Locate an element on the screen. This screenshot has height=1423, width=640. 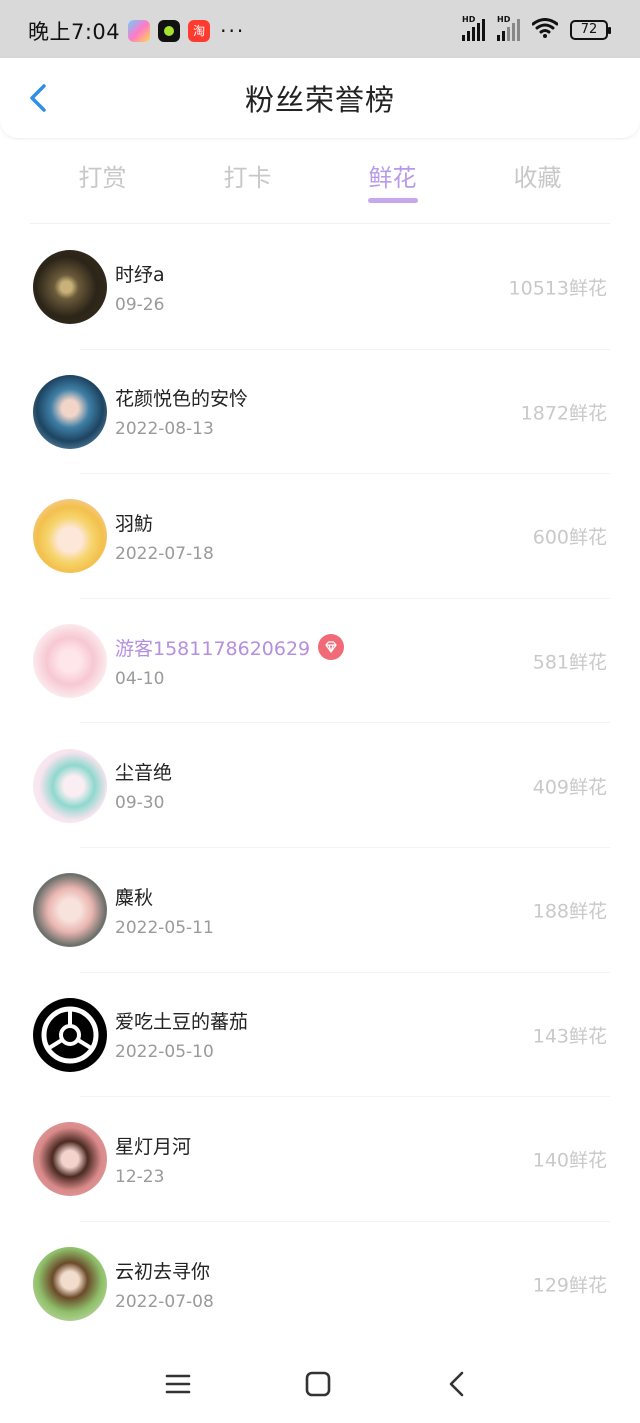
fan-name: 羽魴 is located at coordinates (134, 523).